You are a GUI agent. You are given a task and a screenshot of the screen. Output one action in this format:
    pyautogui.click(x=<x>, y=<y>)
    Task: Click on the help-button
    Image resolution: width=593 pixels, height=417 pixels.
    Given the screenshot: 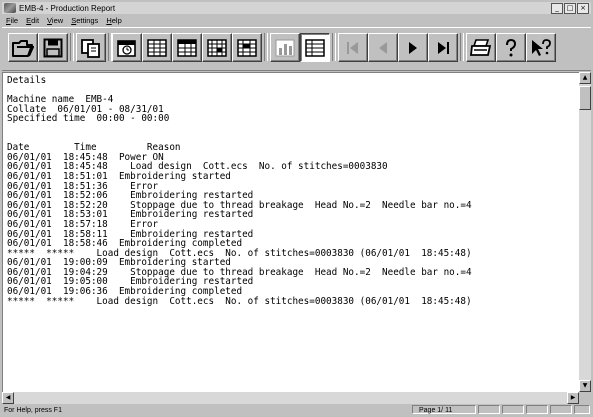 What is the action you would take?
    pyautogui.click(x=511, y=47)
    